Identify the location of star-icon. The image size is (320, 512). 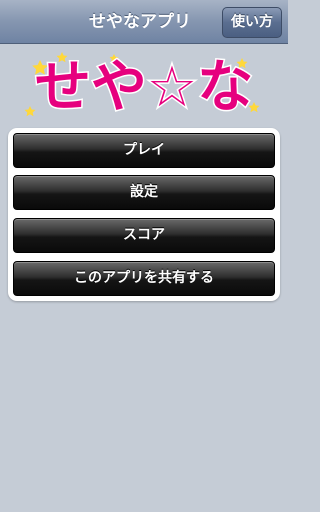
(30, 111).